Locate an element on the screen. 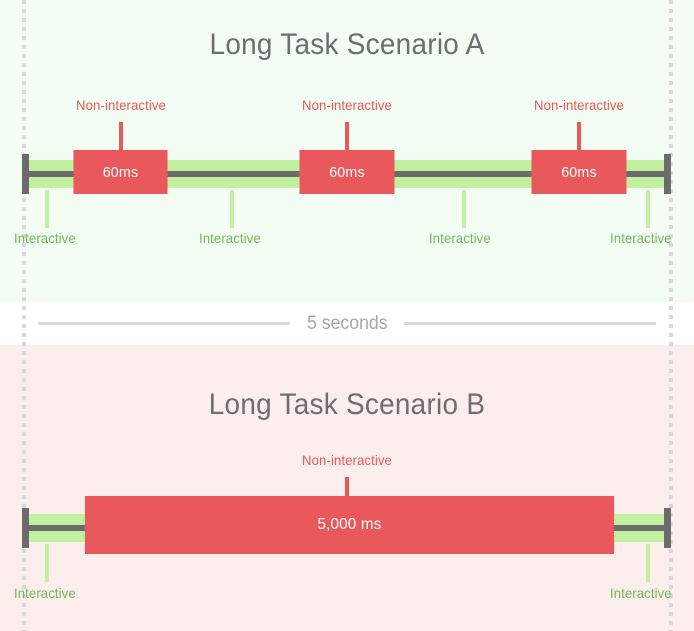  duration-rule-right is located at coordinates (530, 323).